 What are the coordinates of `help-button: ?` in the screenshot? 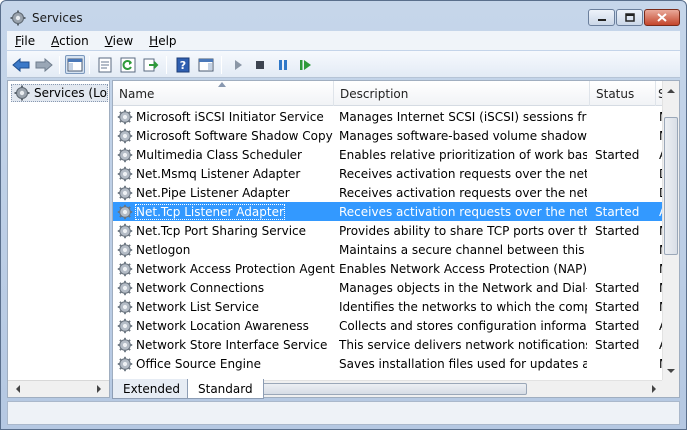 It's located at (183, 64).